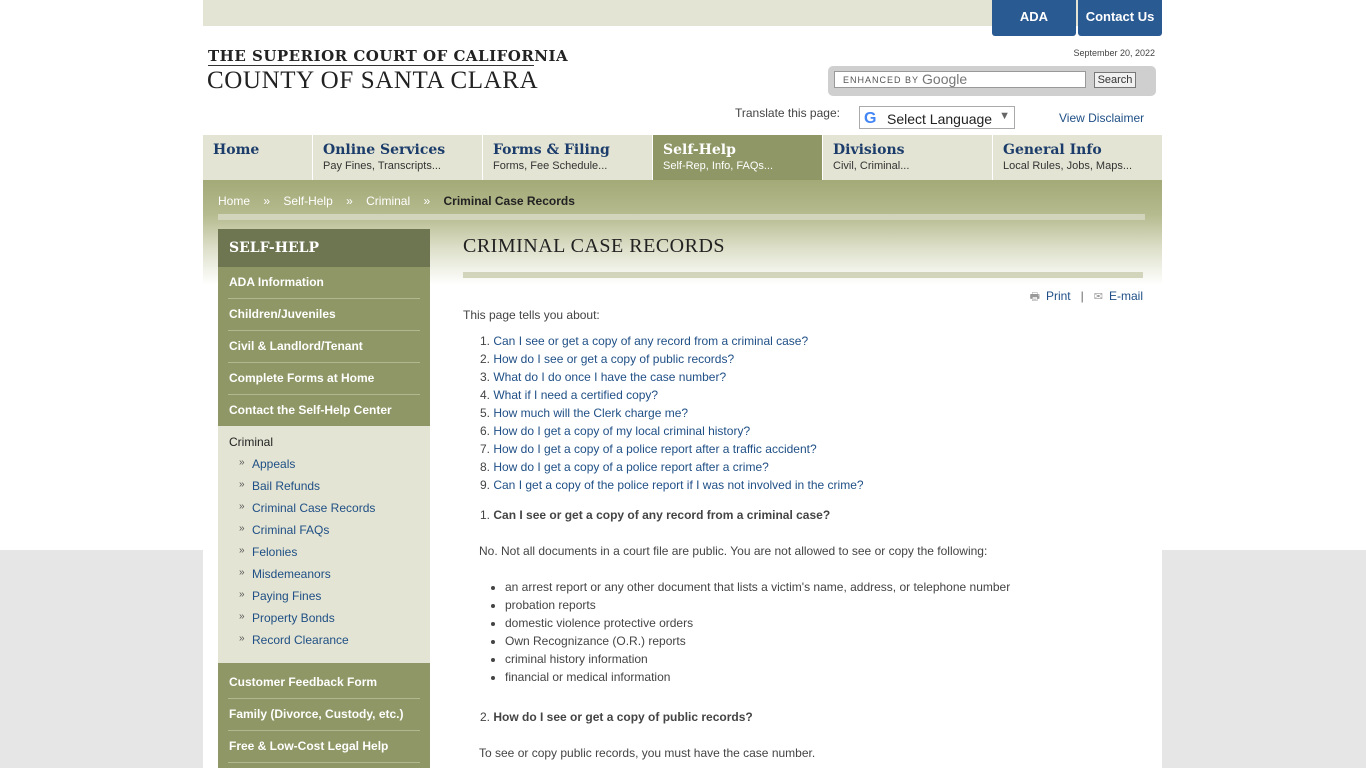 This screenshot has height=768, width=1366. Describe the element at coordinates (324, 486) in the screenshot. I see `sidebar-subitem-bail-refunds: » Bail Refunds` at that location.